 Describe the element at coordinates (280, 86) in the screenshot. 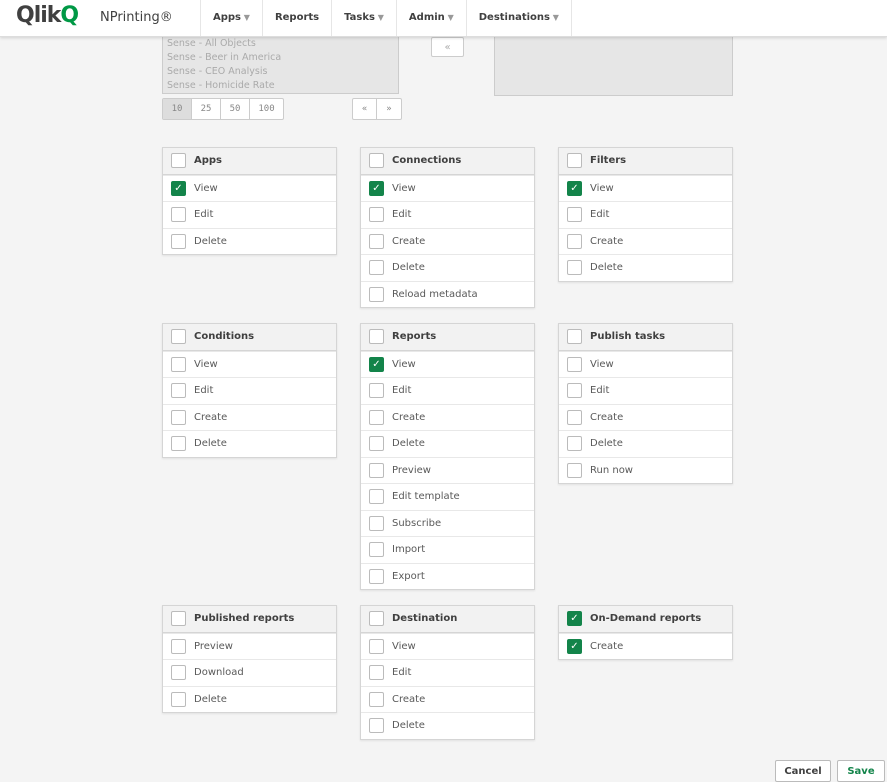

I see `source-list-item: Sense - Homicide Rate` at that location.